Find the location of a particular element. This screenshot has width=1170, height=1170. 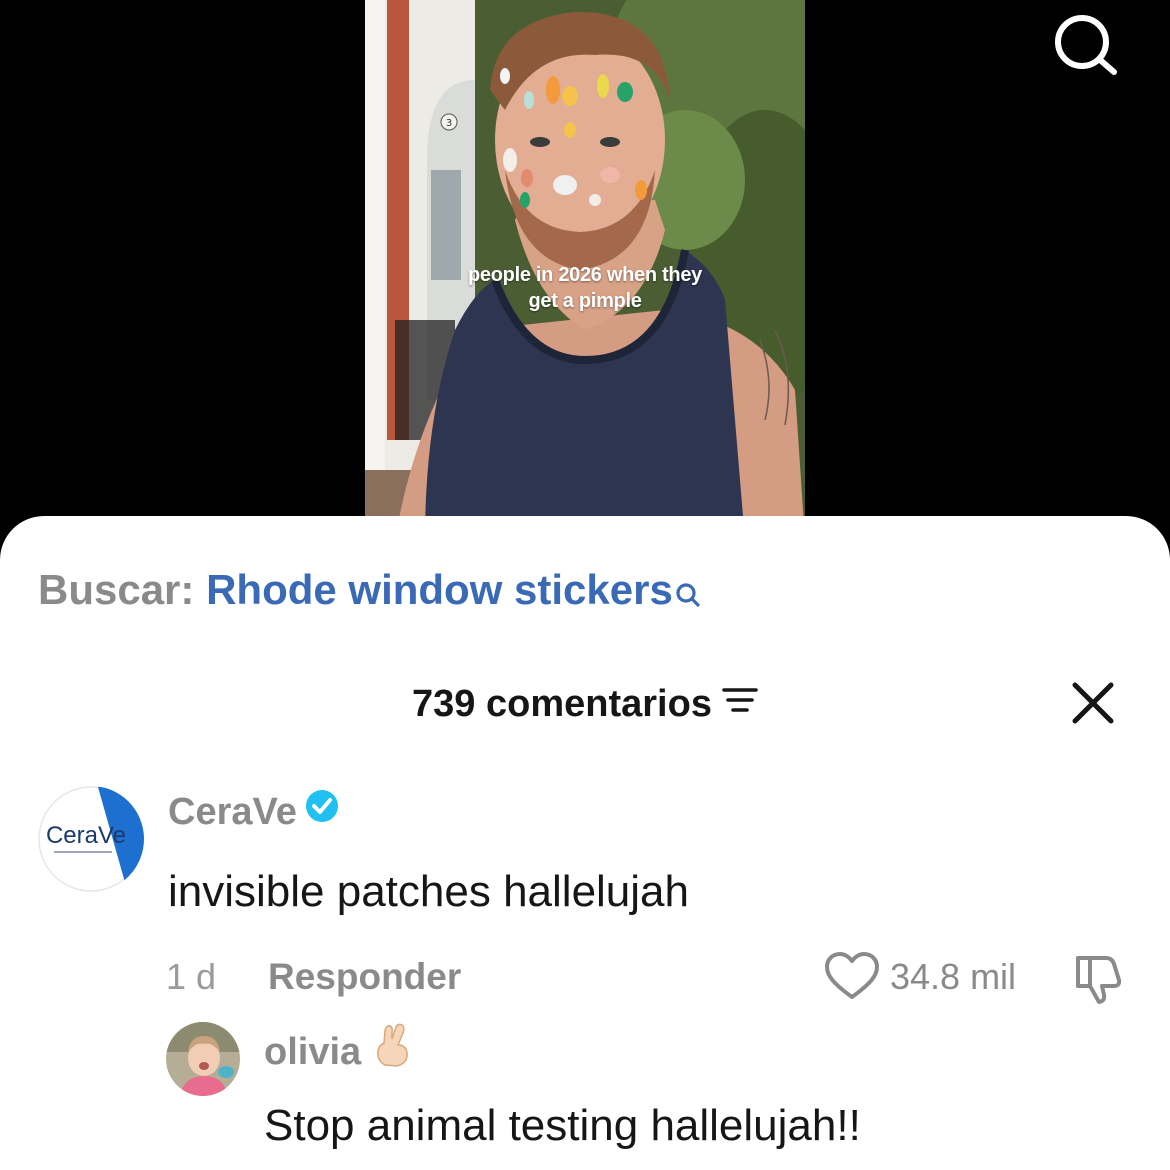

dislike-button is located at coordinates (1098, 978).